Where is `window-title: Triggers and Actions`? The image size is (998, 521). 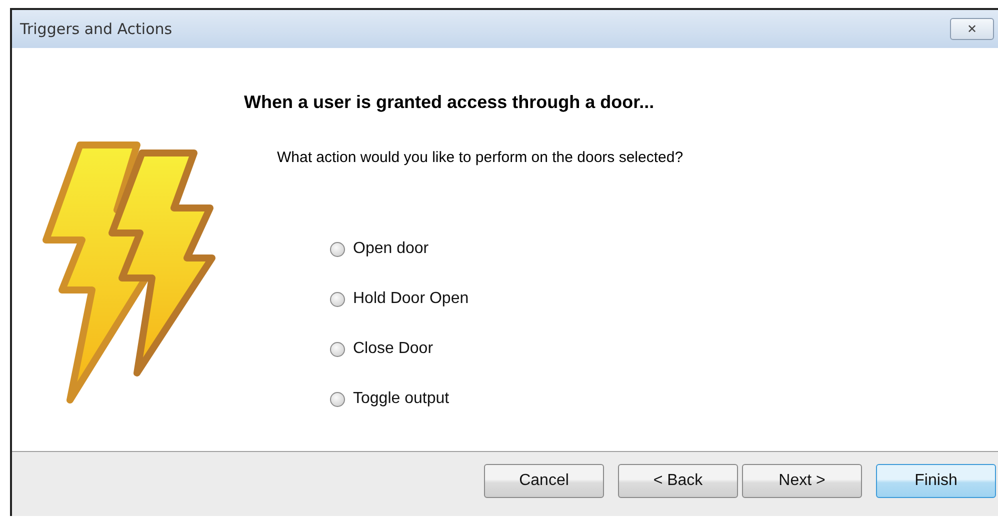 window-title: Triggers and Actions is located at coordinates (96, 29).